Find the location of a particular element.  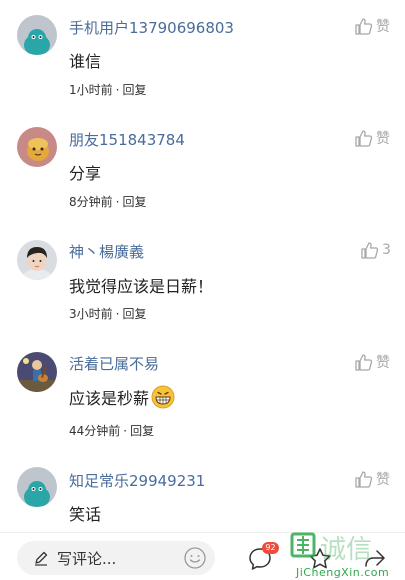

username: 神丶楊廣義 is located at coordinates (106, 251).